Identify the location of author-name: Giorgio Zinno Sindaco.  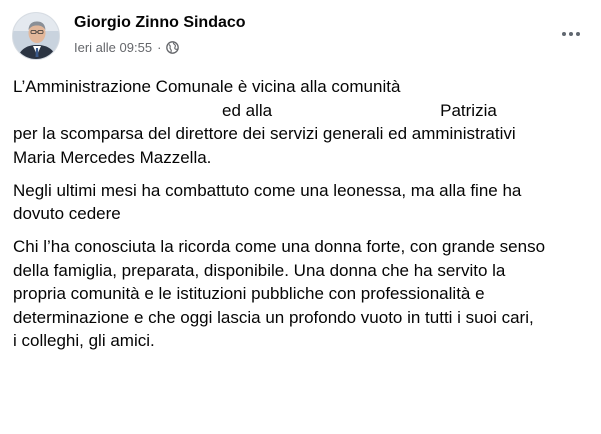
(160, 23).